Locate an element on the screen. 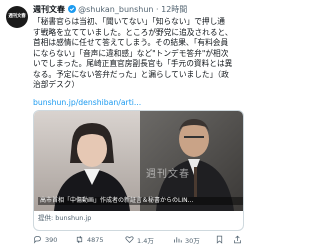  reply-count: 390 is located at coordinates (51, 240).